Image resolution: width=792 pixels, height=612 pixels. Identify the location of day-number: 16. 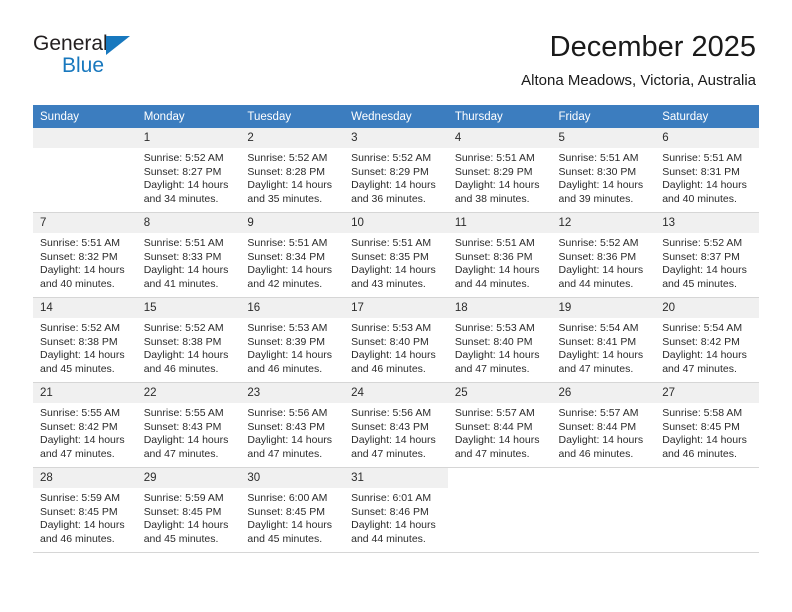
(292, 308).